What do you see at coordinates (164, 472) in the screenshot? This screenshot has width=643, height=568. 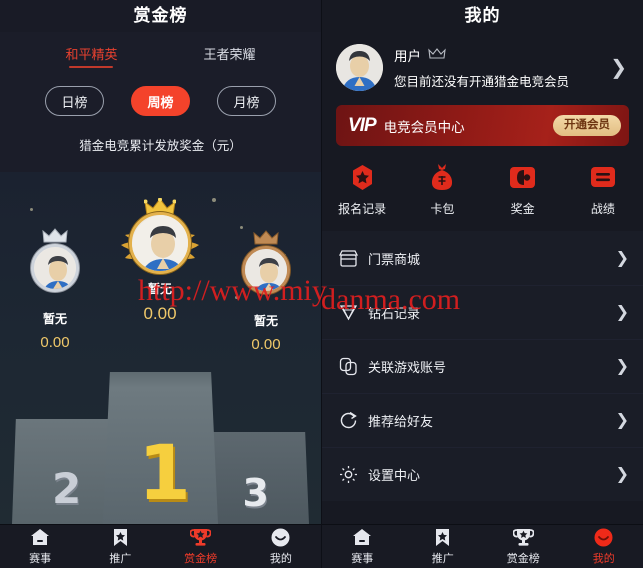 I see `podium-number-1: 1` at bounding box center [164, 472].